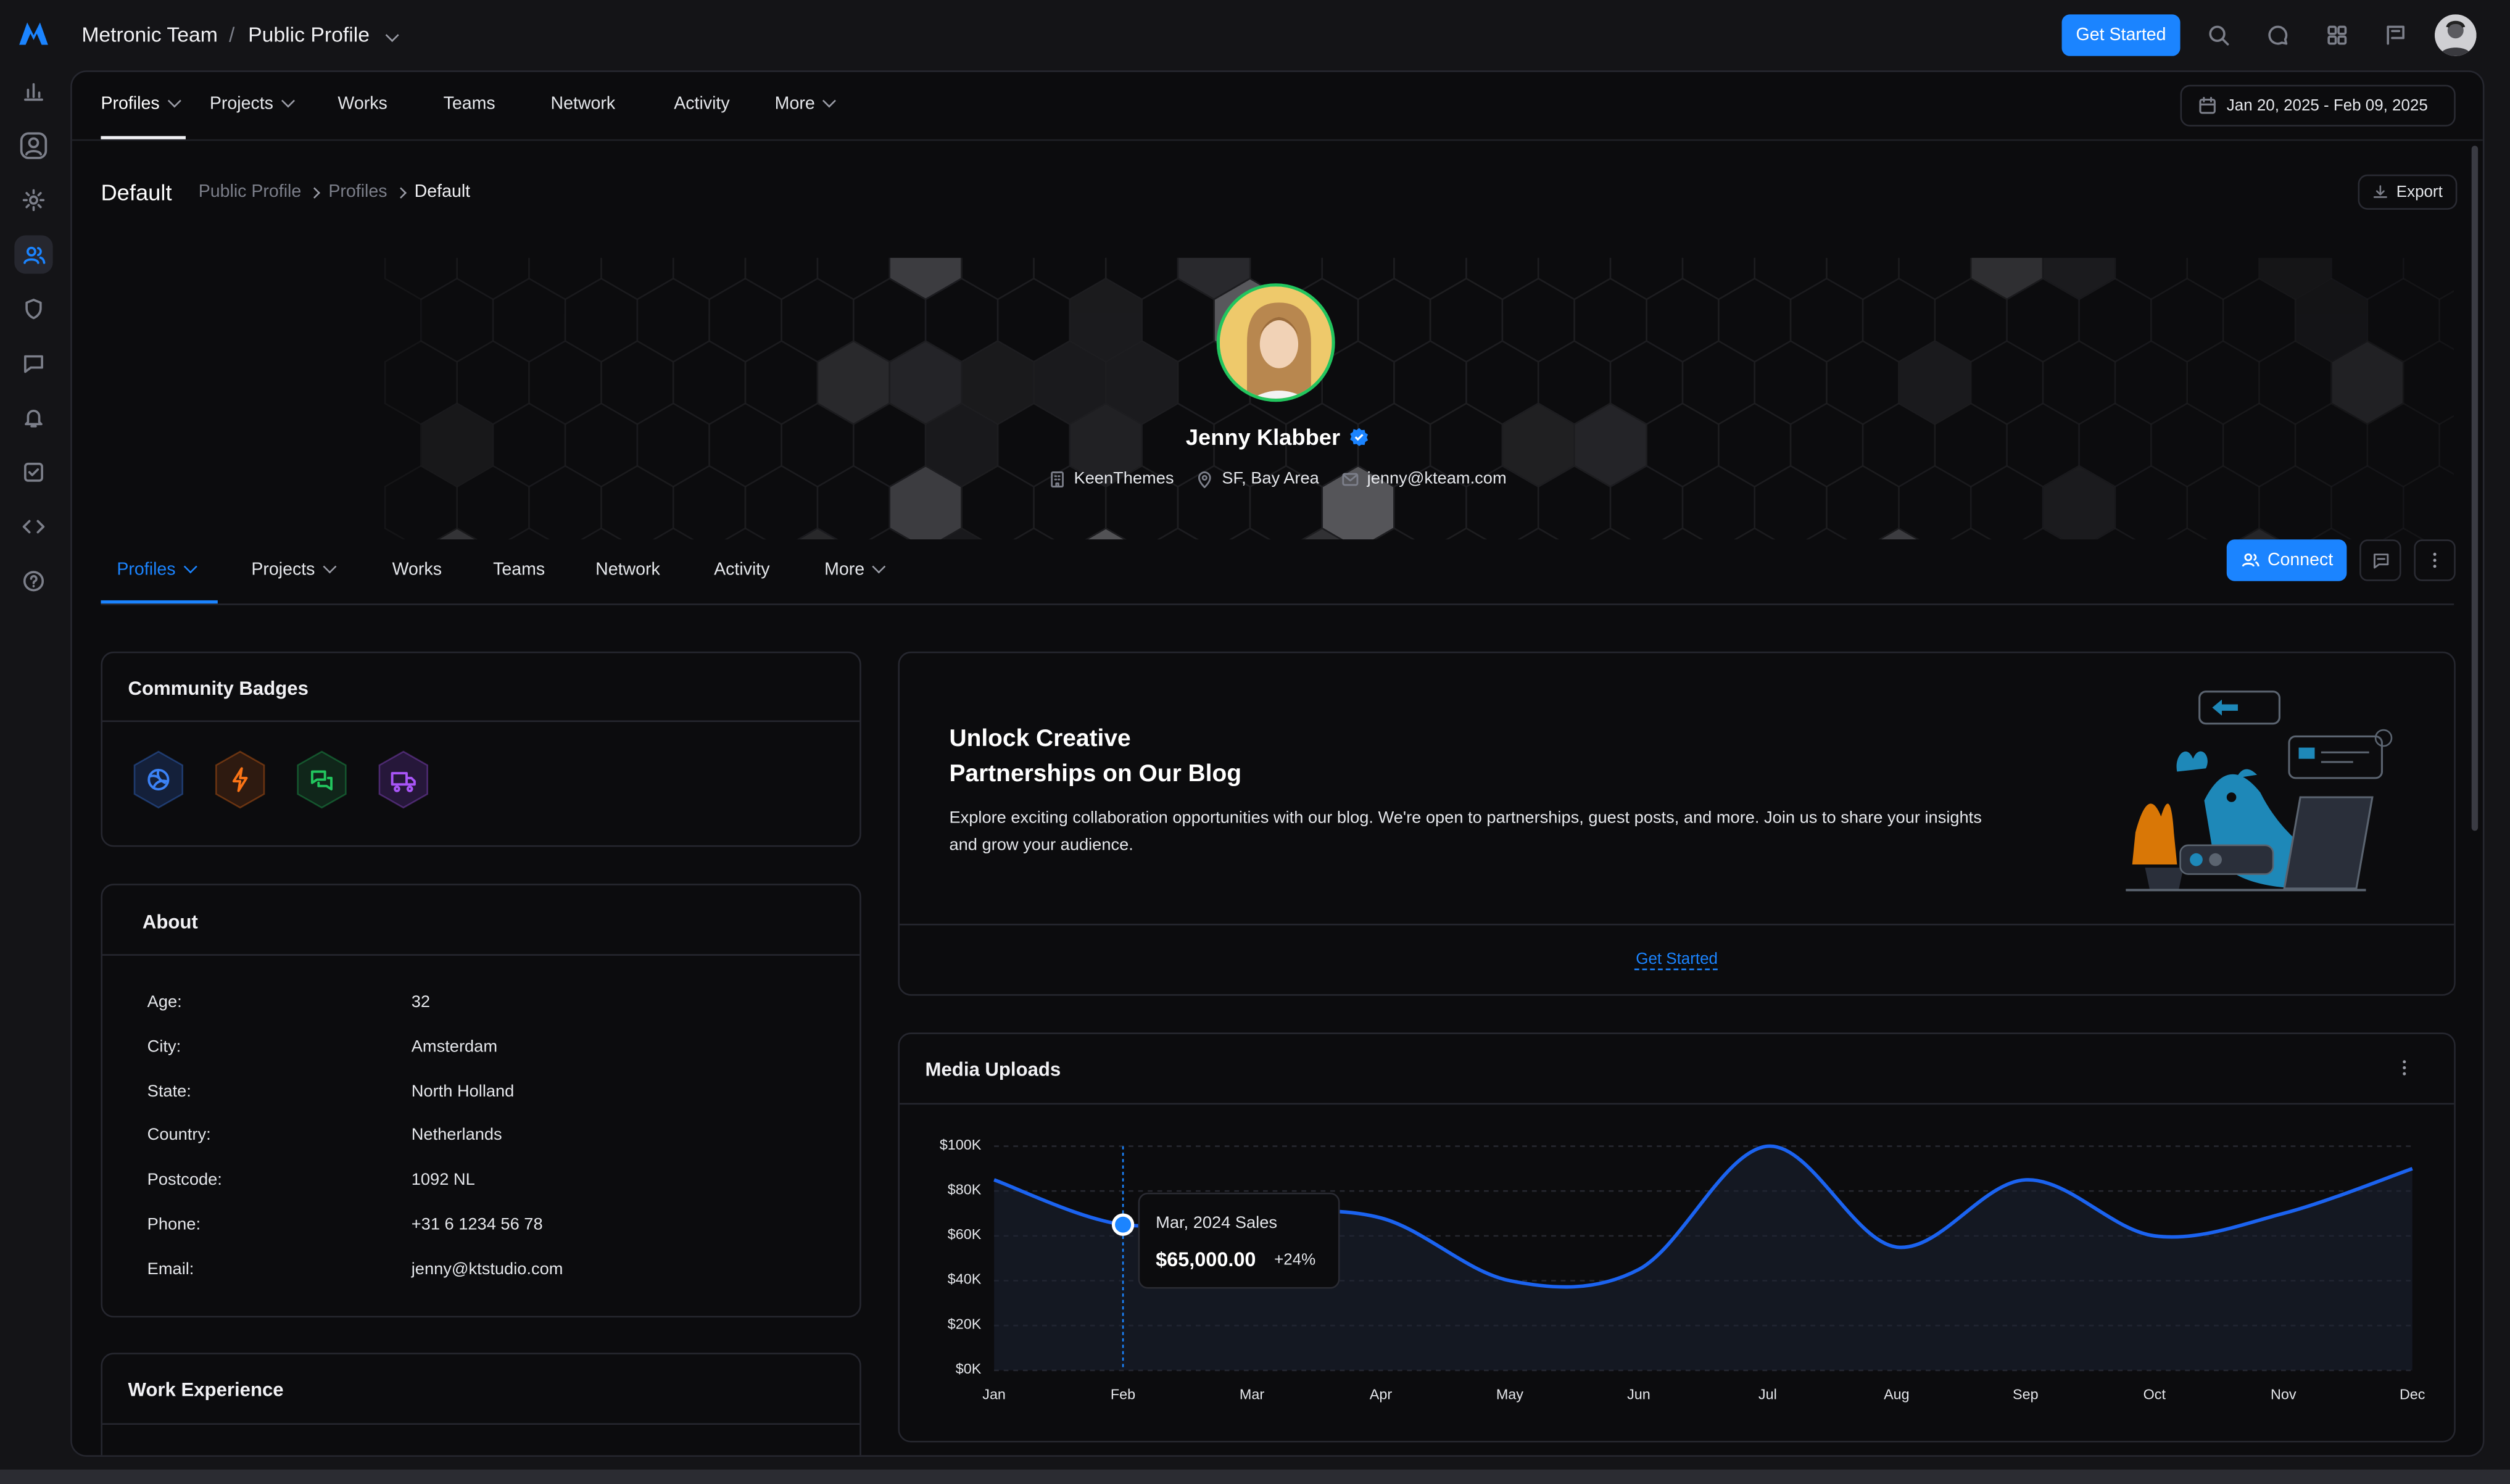 The height and width of the screenshot is (1484, 2510). Describe the element at coordinates (2286, 560) in the screenshot. I see `connect-button: Connect` at that location.